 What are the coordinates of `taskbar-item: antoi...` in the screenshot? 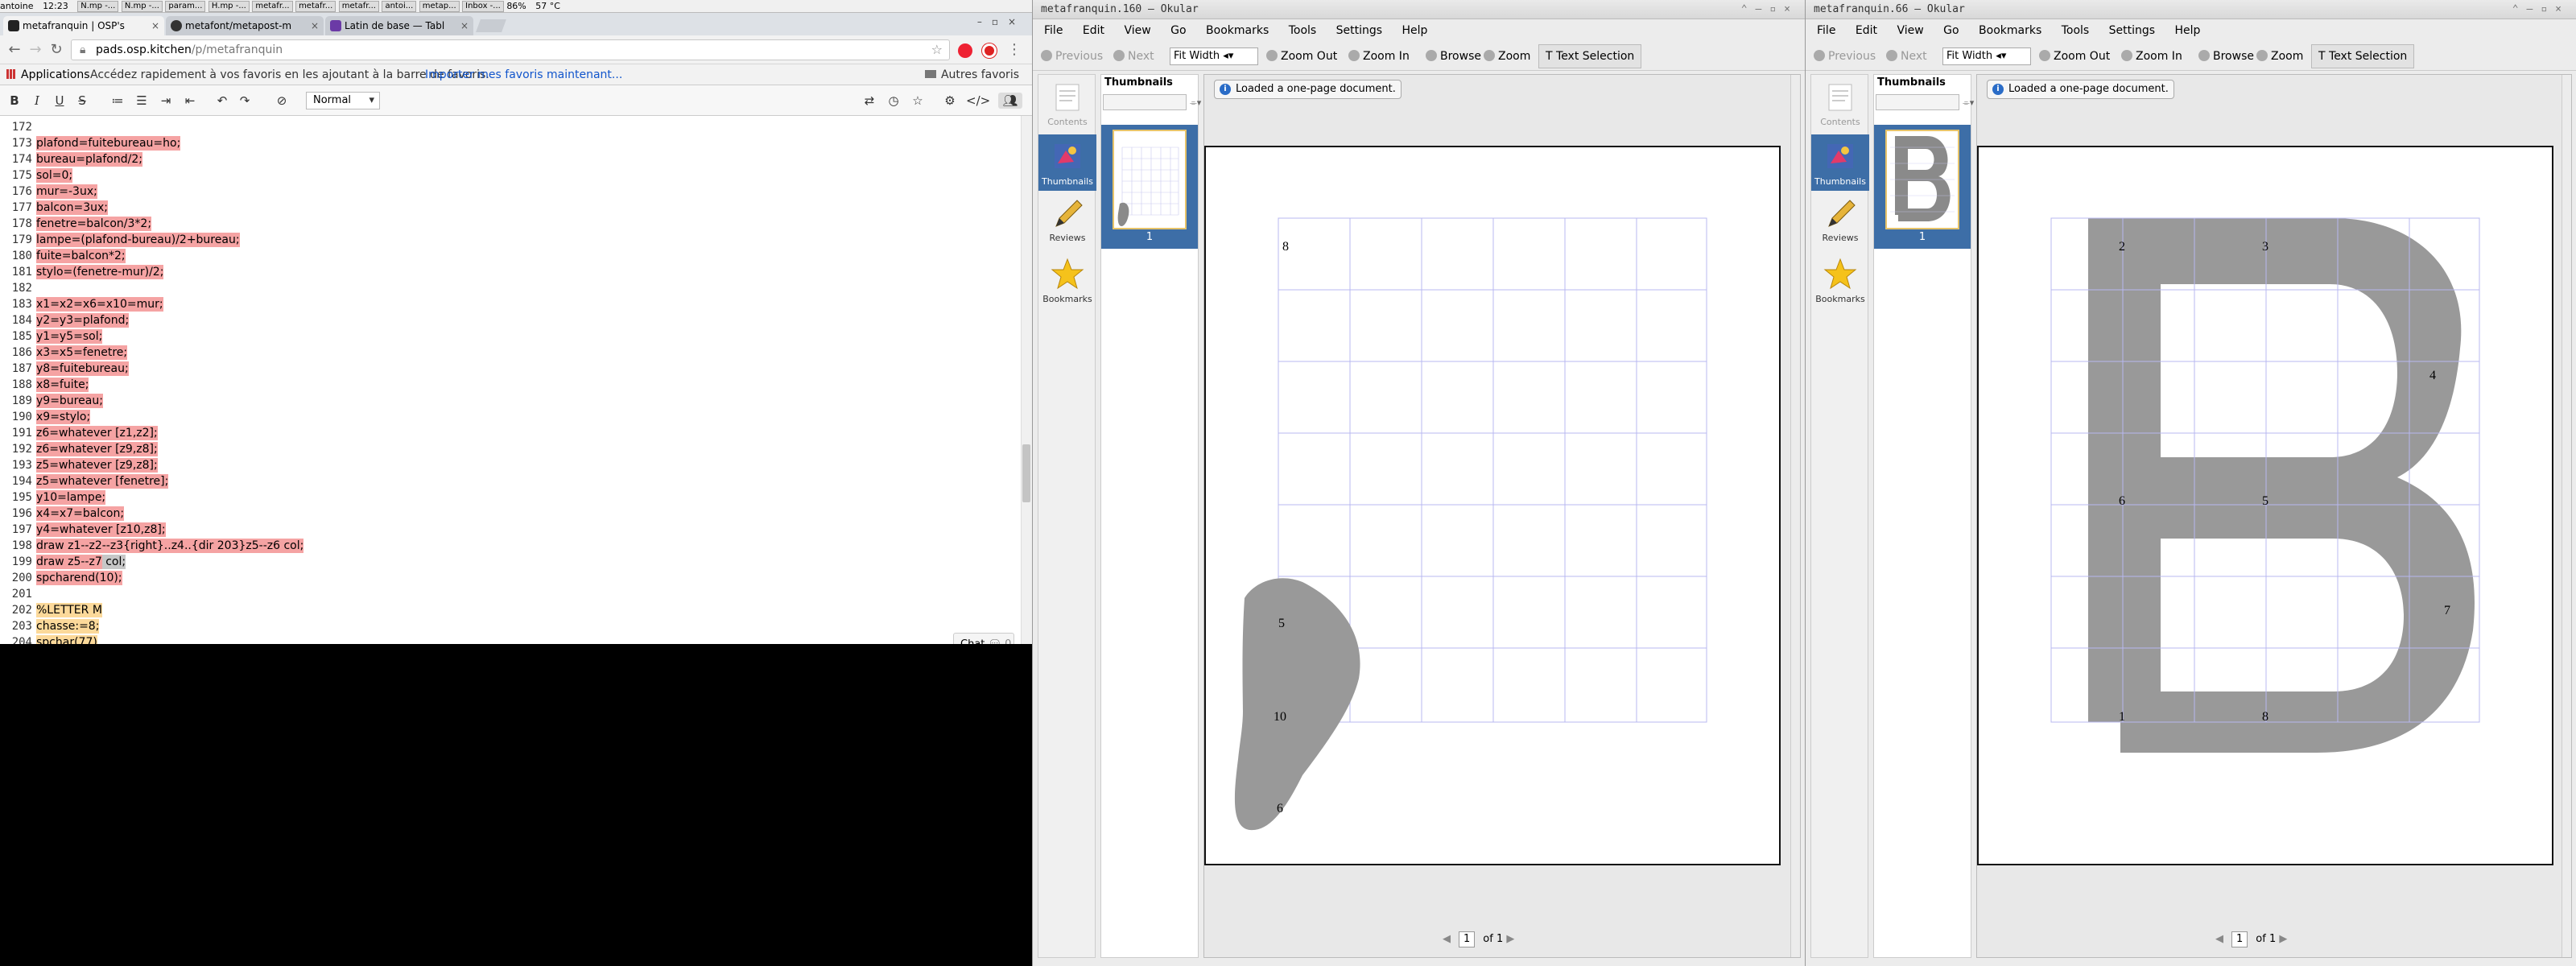 It's located at (399, 6).